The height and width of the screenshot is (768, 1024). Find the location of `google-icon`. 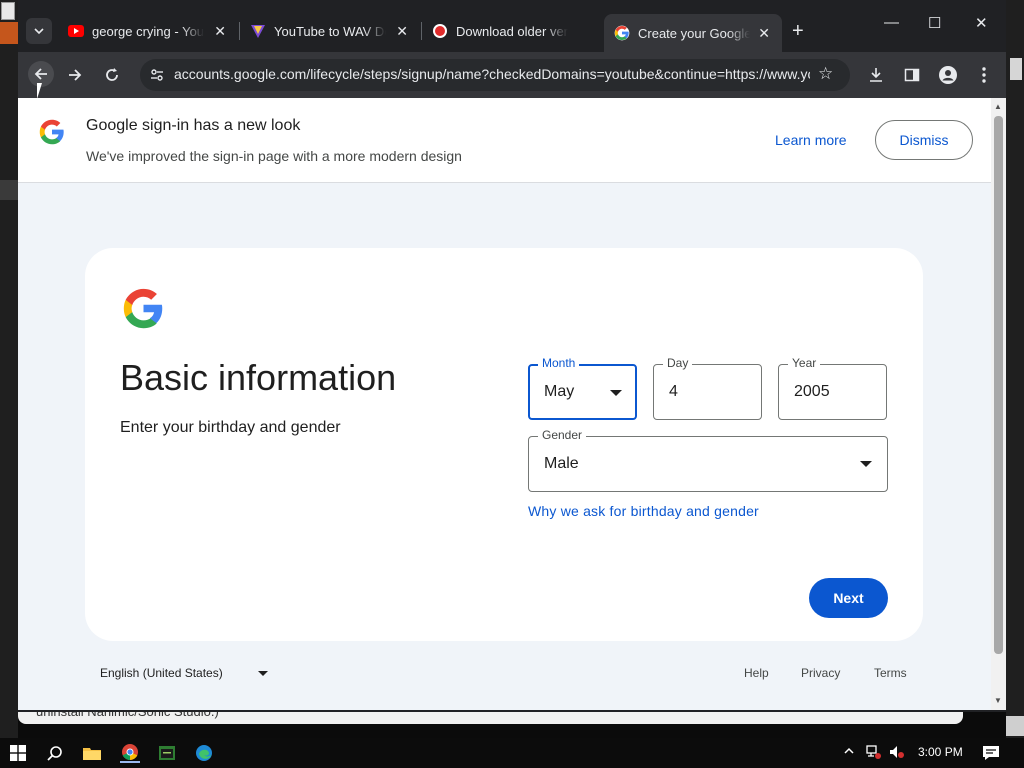

google-icon is located at coordinates (622, 33).